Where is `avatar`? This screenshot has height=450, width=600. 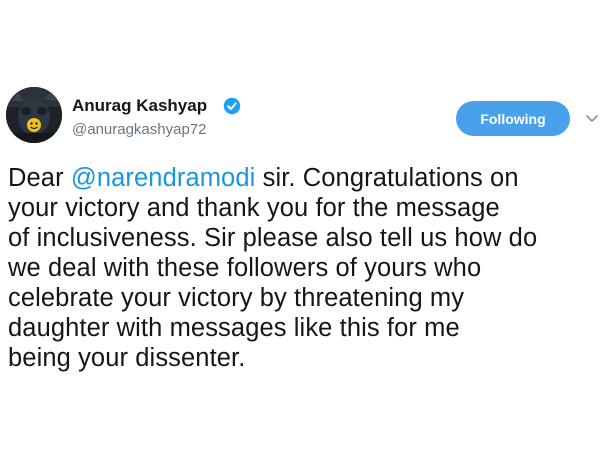
avatar is located at coordinates (34, 115).